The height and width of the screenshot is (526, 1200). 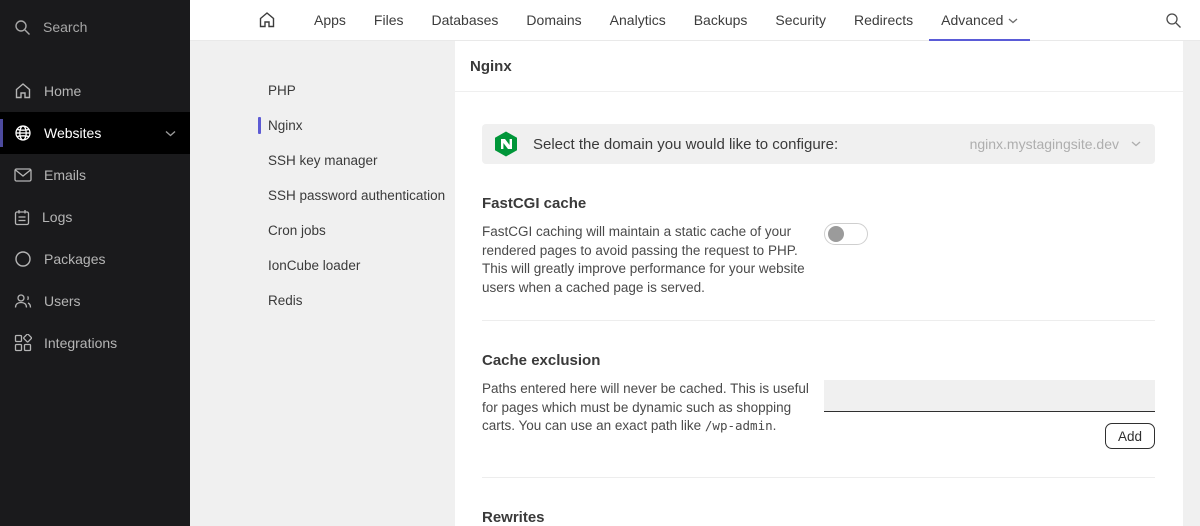 What do you see at coordinates (95, 175) in the screenshot?
I see `sidebar-item-emails: Emails` at bounding box center [95, 175].